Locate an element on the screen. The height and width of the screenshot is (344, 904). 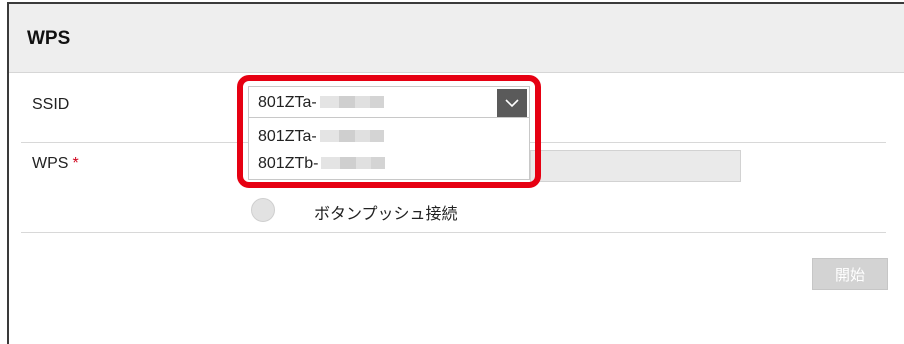
ssid-selected-value: 801ZTa- is located at coordinates (321, 103).